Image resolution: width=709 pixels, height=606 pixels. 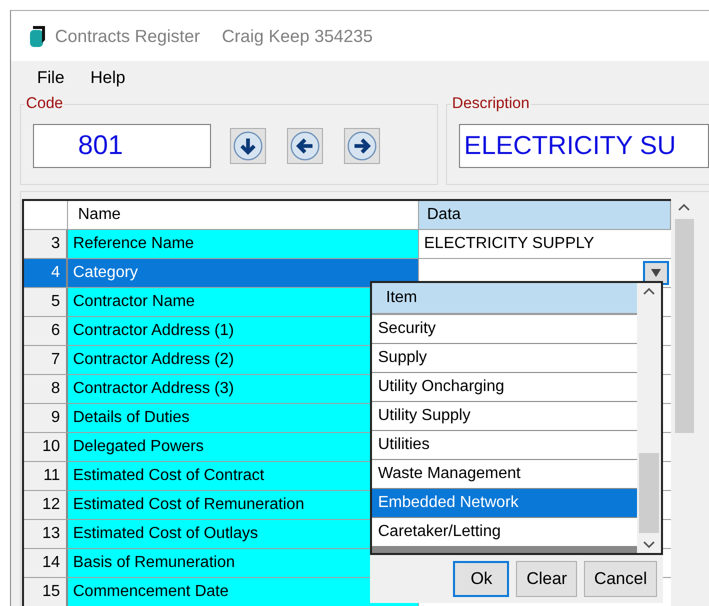 I want to click on row-number: 8, so click(x=46, y=389).